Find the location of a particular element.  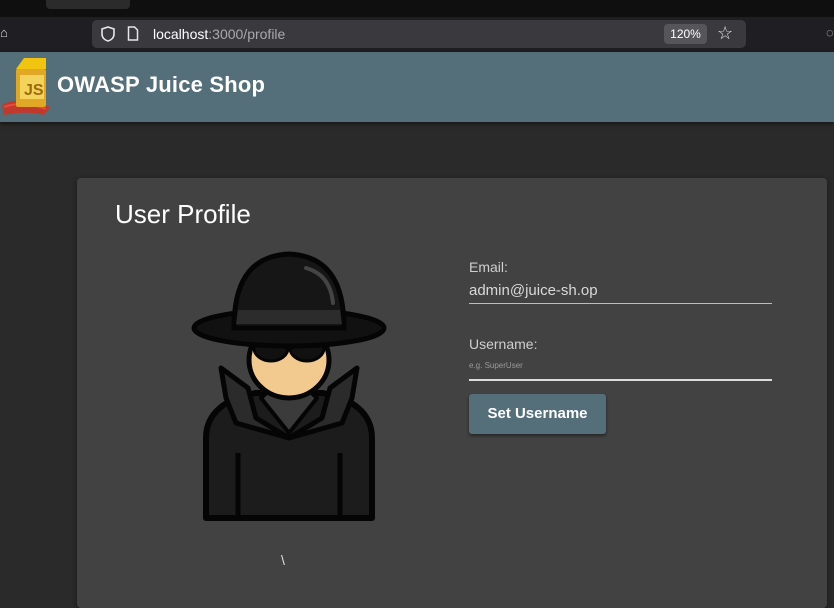

browser-tab-strip is located at coordinates (417, 8).